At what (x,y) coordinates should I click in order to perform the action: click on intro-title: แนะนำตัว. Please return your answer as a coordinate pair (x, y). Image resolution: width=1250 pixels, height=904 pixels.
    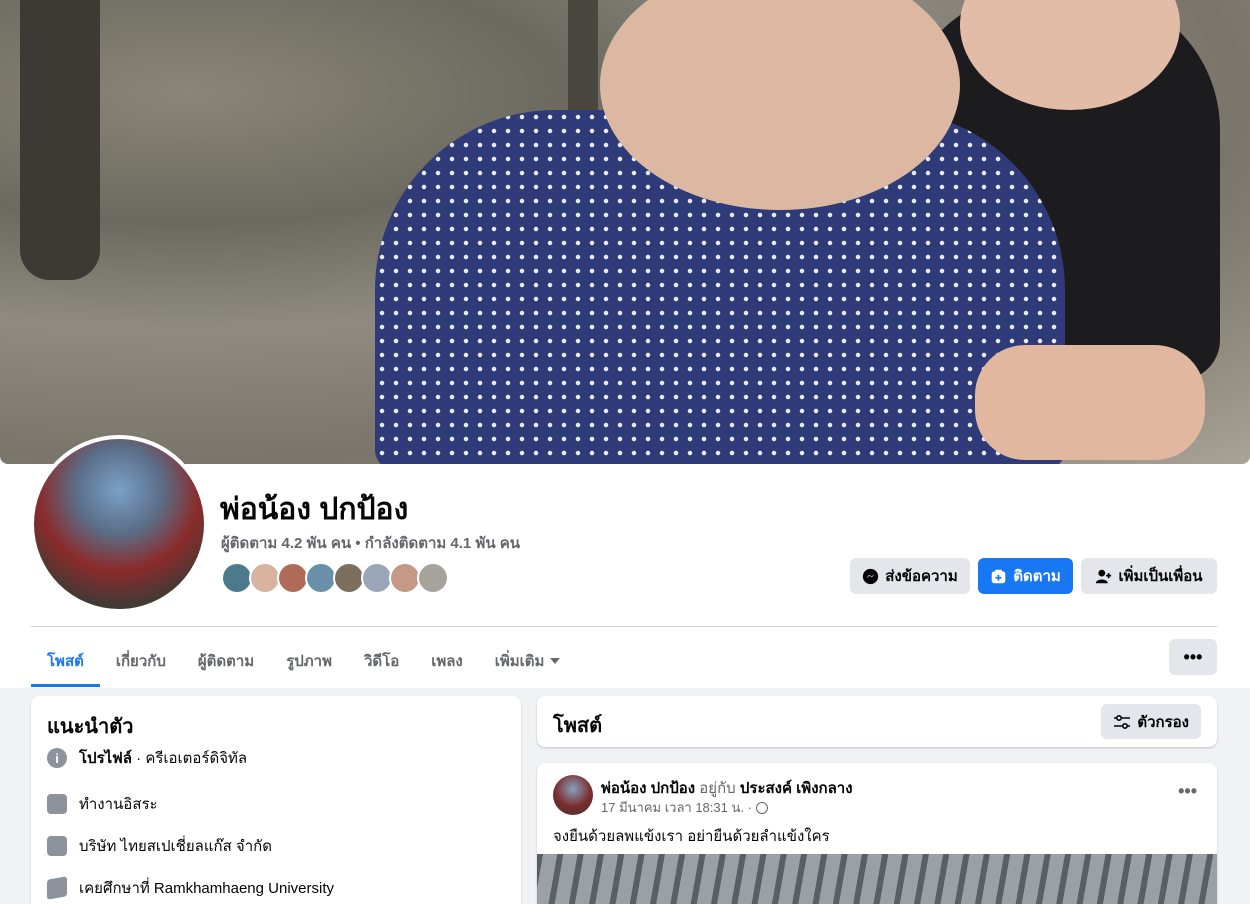
    Looking at the image, I should click on (90, 727).